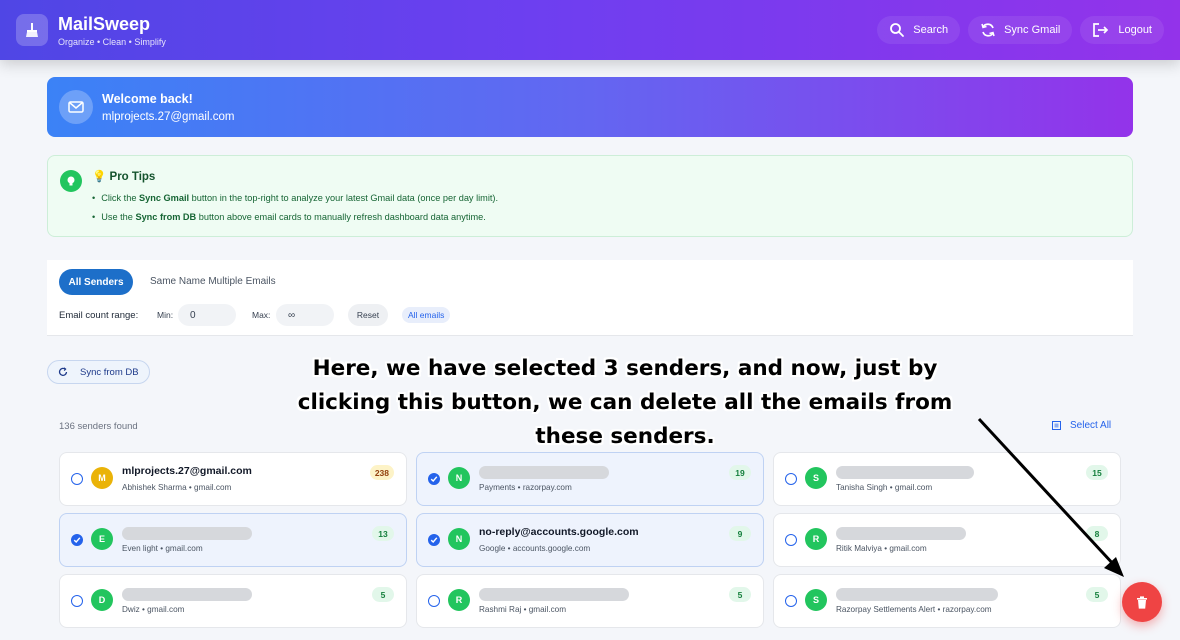 This screenshot has width=1180, height=640. What do you see at coordinates (988, 30) in the screenshot?
I see `sync-icon` at bounding box center [988, 30].